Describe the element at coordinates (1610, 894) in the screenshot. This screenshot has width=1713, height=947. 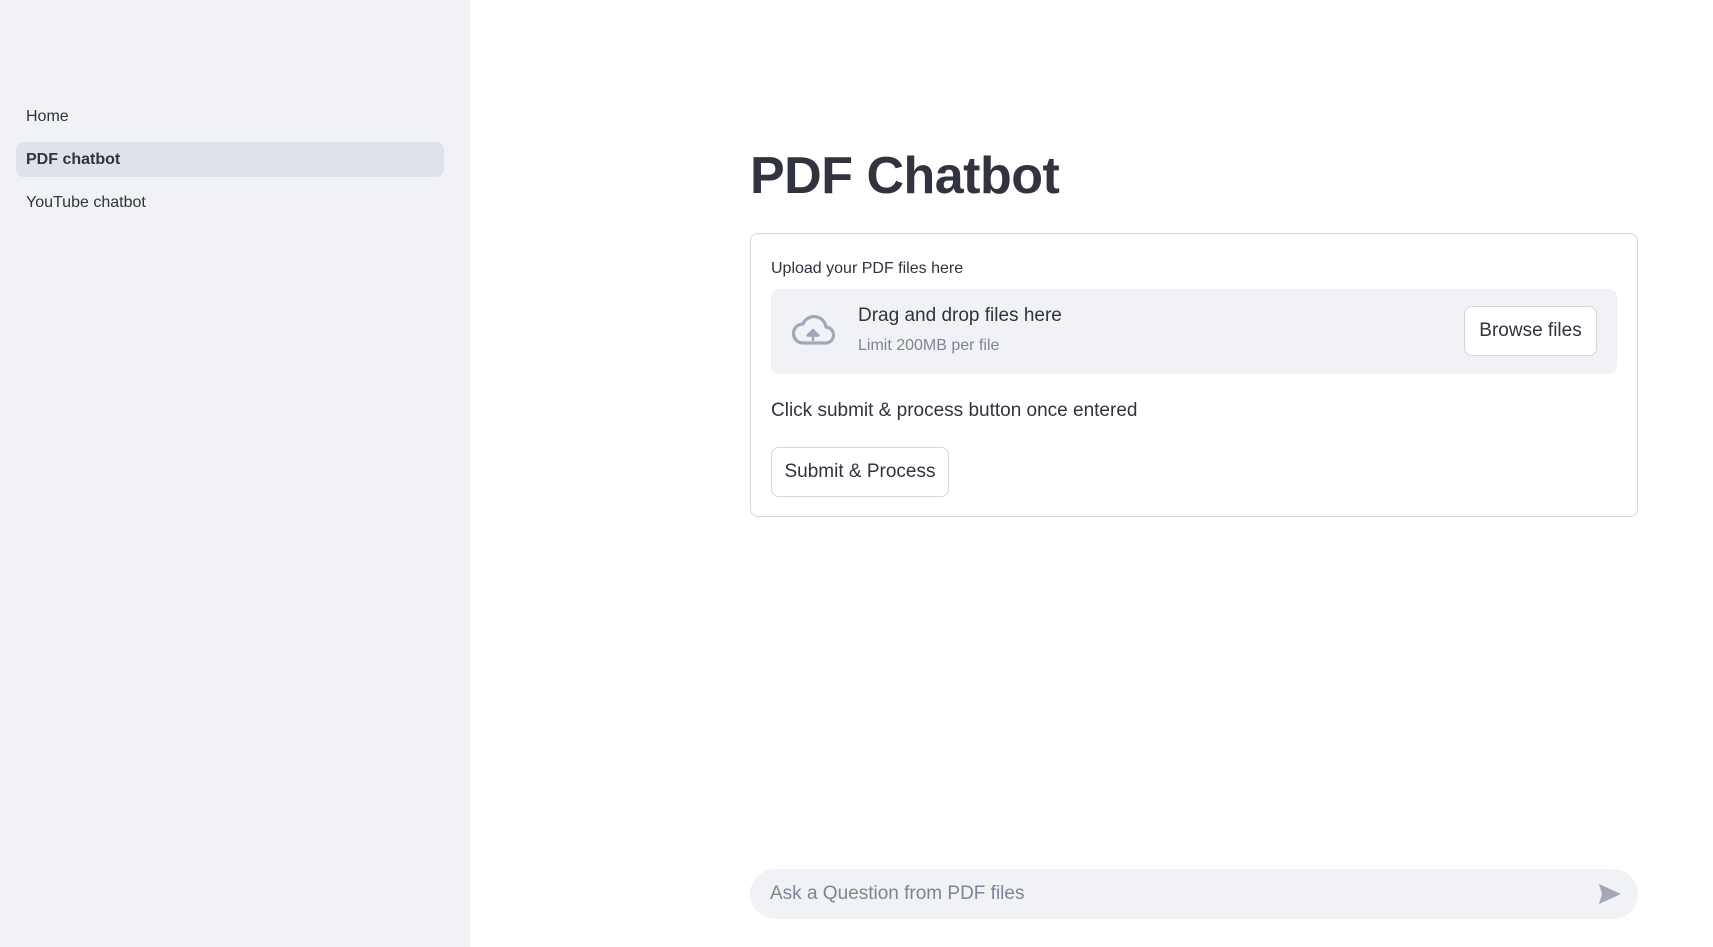
I see `send-icon` at that location.